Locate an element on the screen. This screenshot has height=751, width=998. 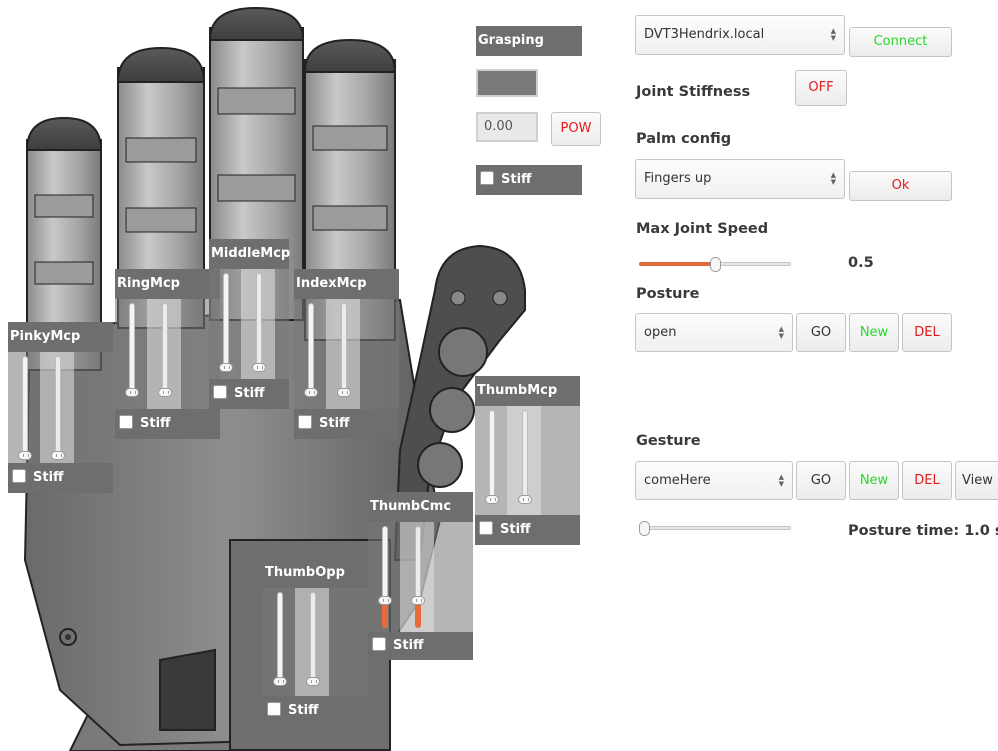
joint-title: ThumbMcp is located at coordinates (527, 391).